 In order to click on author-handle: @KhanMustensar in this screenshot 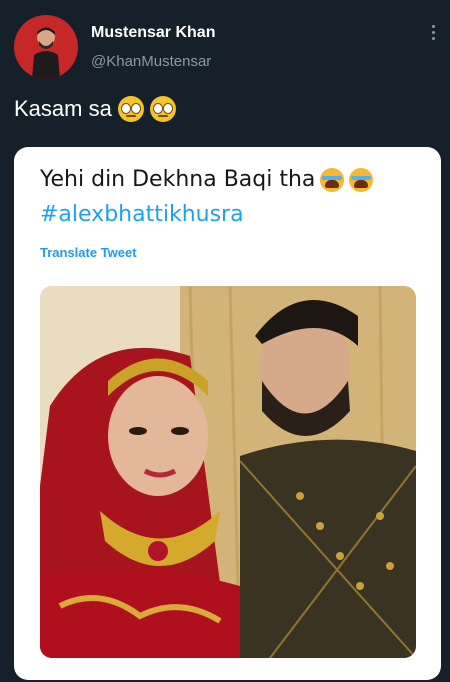, I will do `click(151, 61)`.